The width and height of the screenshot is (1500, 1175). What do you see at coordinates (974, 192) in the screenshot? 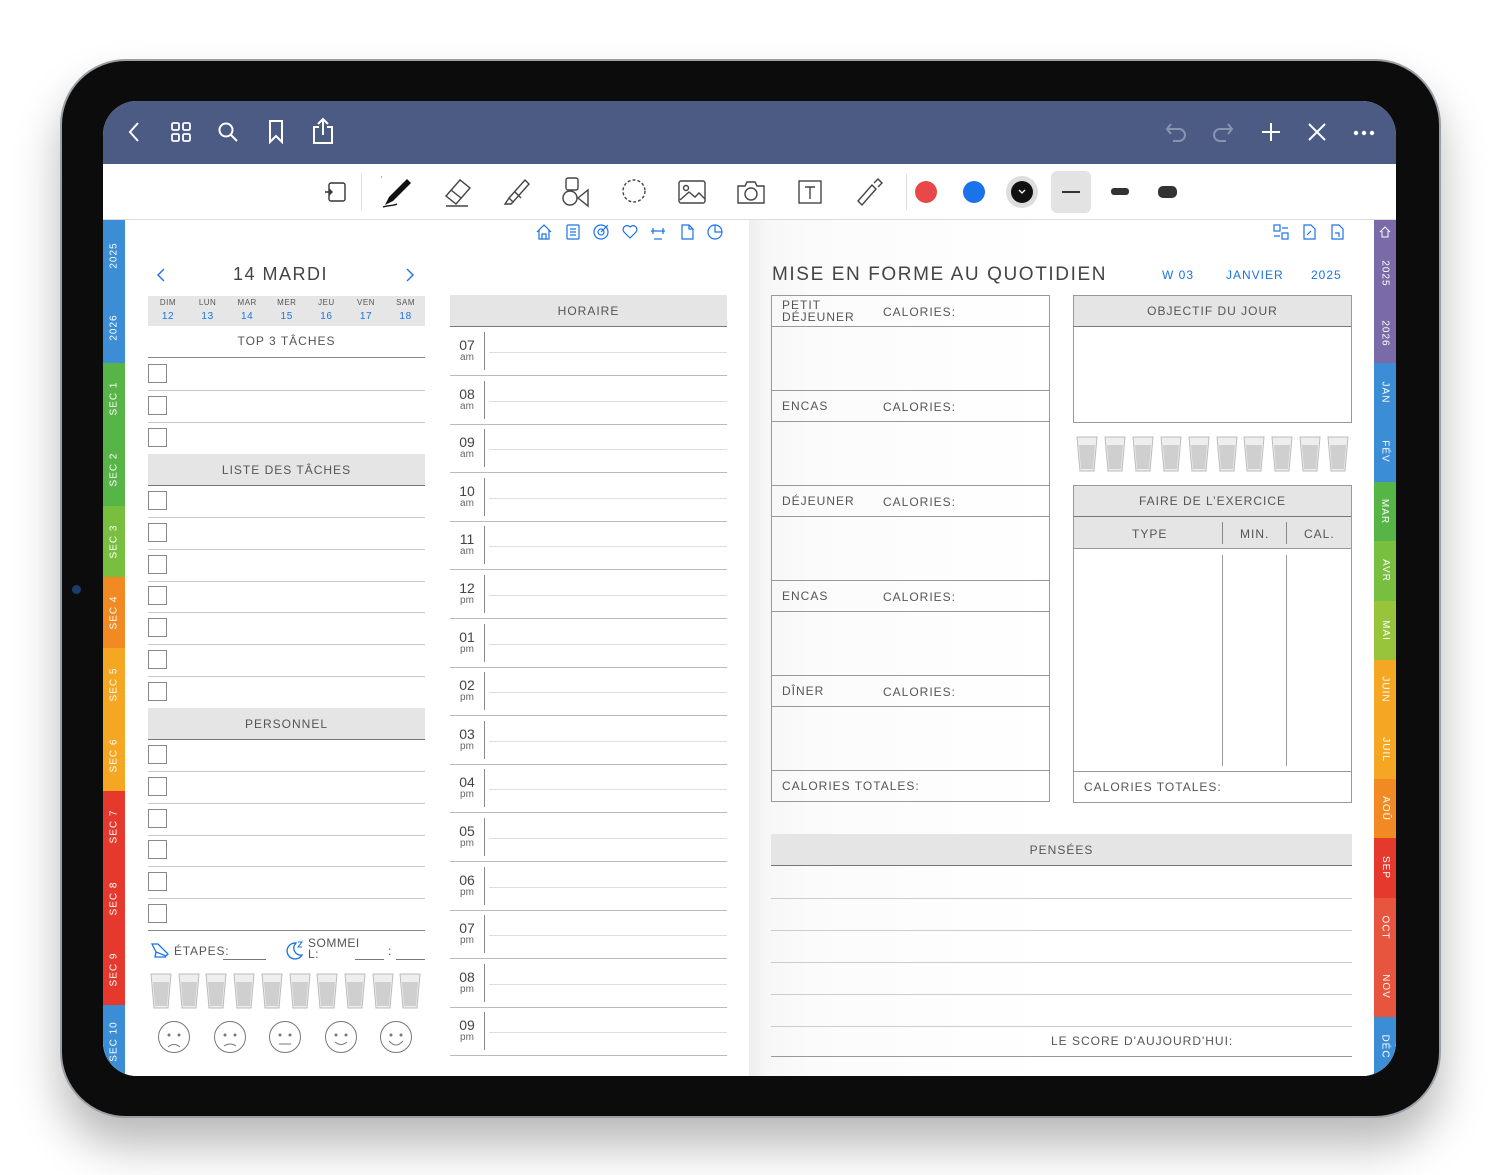
I see `color-blue-swatch` at bounding box center [974, 192].